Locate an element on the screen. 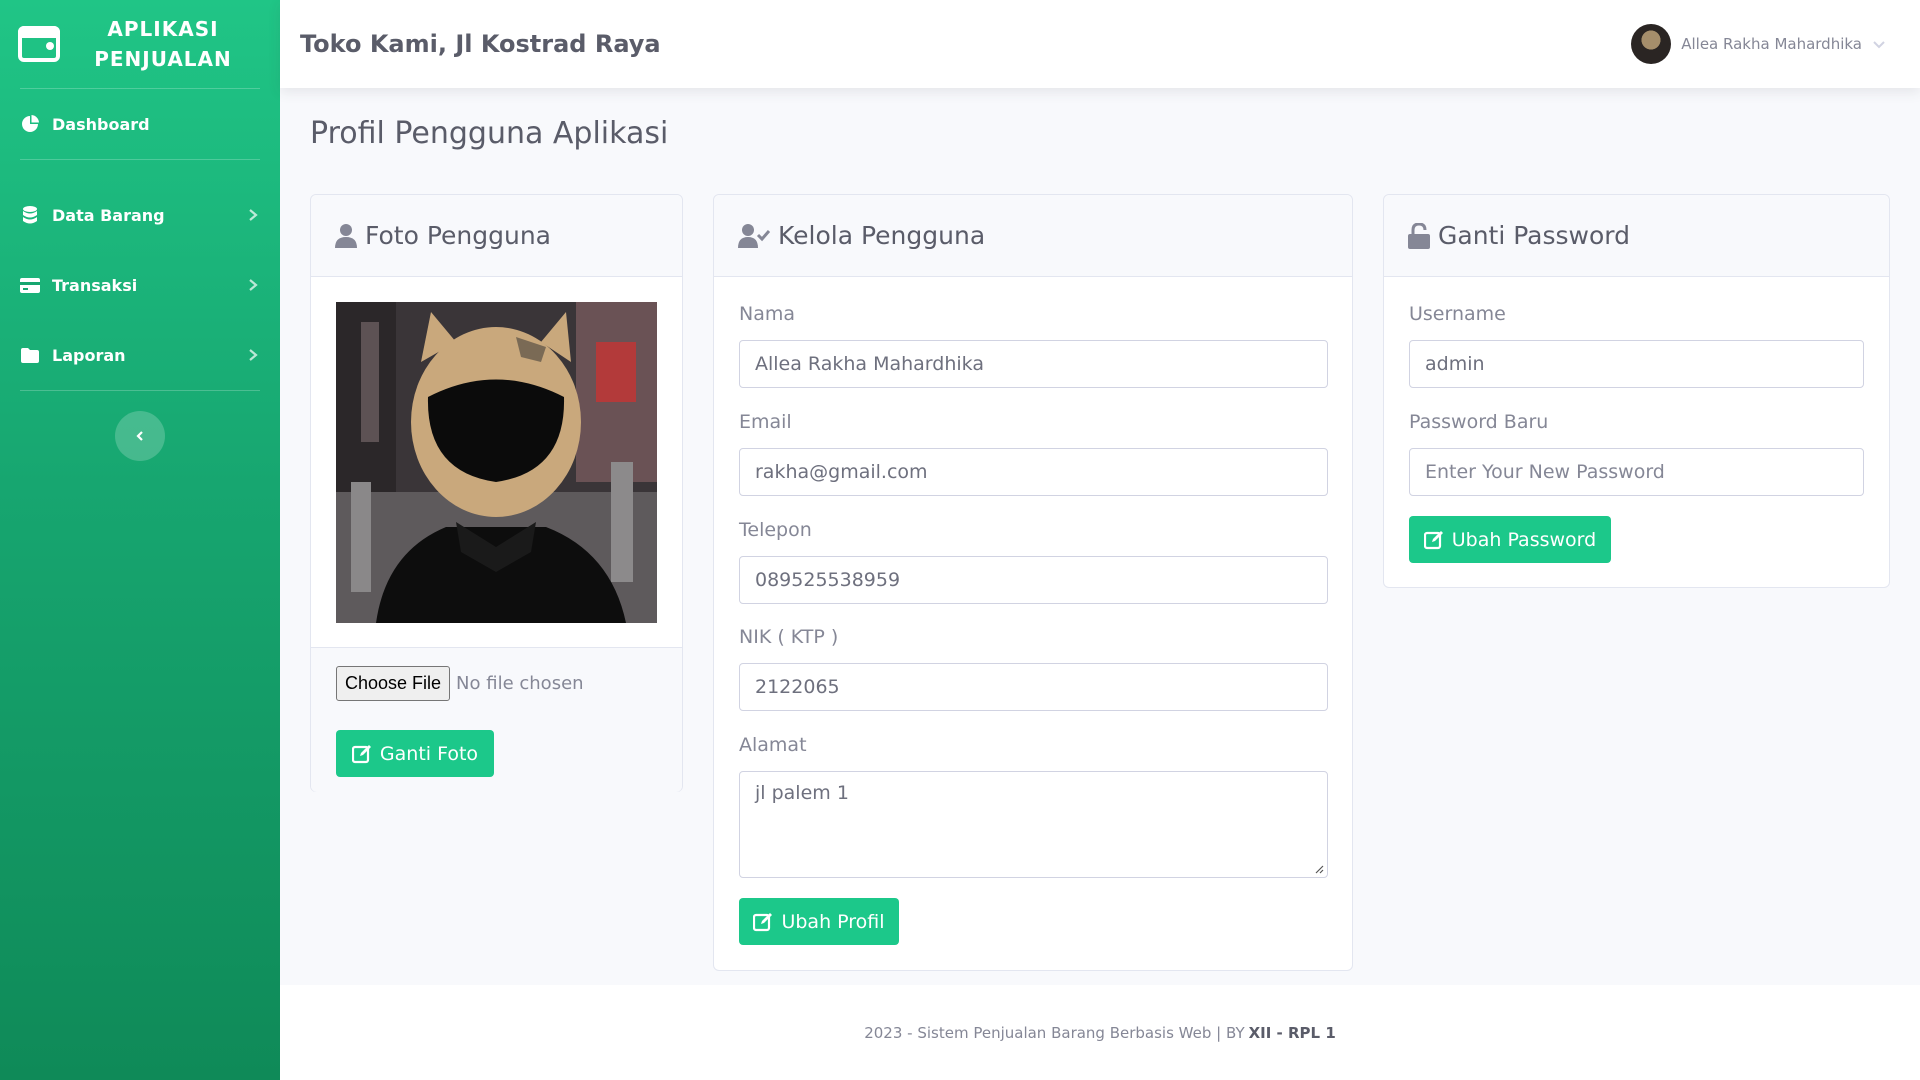 This screenshot has height=1080, width=1920. password-label: Password Baru is located at coordinates (1479, 422).